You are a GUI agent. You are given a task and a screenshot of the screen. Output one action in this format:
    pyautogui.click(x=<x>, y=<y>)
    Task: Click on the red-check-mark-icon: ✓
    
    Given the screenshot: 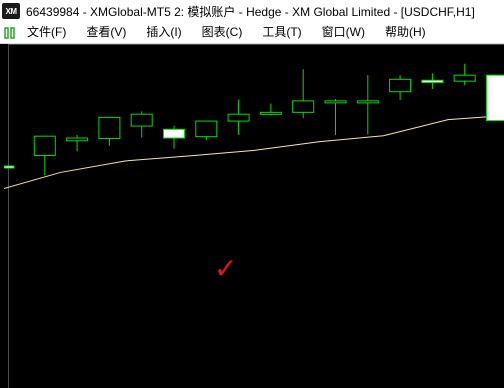 What is the action you would take?
    pyautogui.click(x=226, y=268)
    